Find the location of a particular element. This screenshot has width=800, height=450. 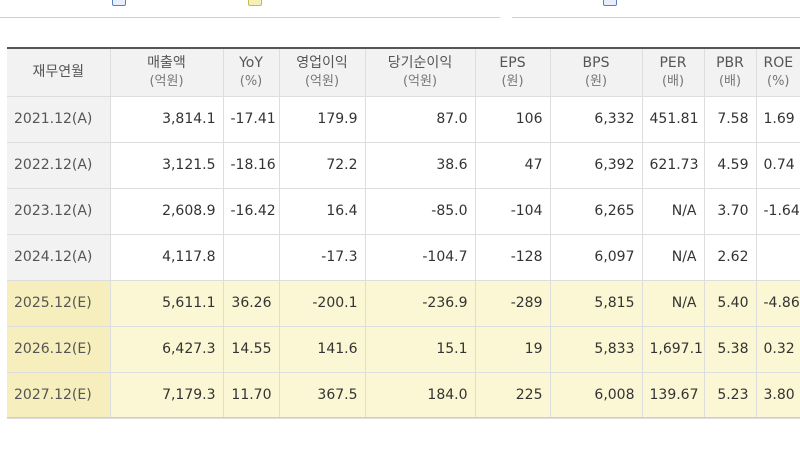

chart-divider-right is located at coordinates (656, 17).